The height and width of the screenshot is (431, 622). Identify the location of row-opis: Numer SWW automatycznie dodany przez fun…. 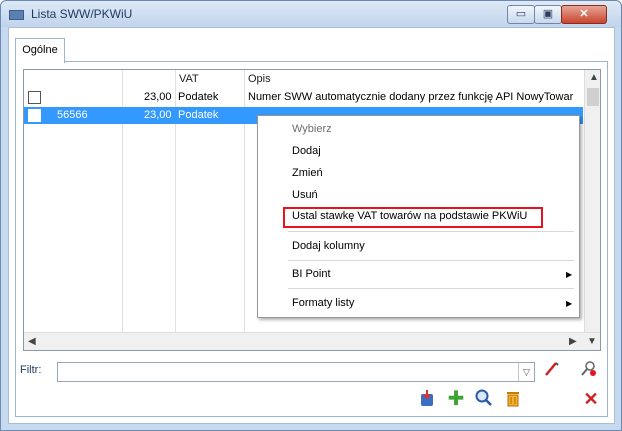
(411, 97).